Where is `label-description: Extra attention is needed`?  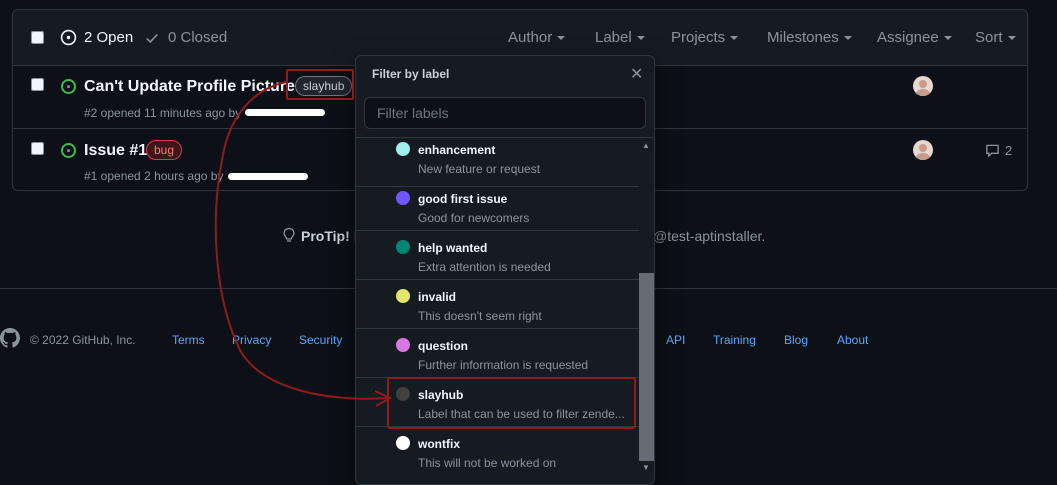 label-description: Extra attention is needed is located at coordinates (484, 267).